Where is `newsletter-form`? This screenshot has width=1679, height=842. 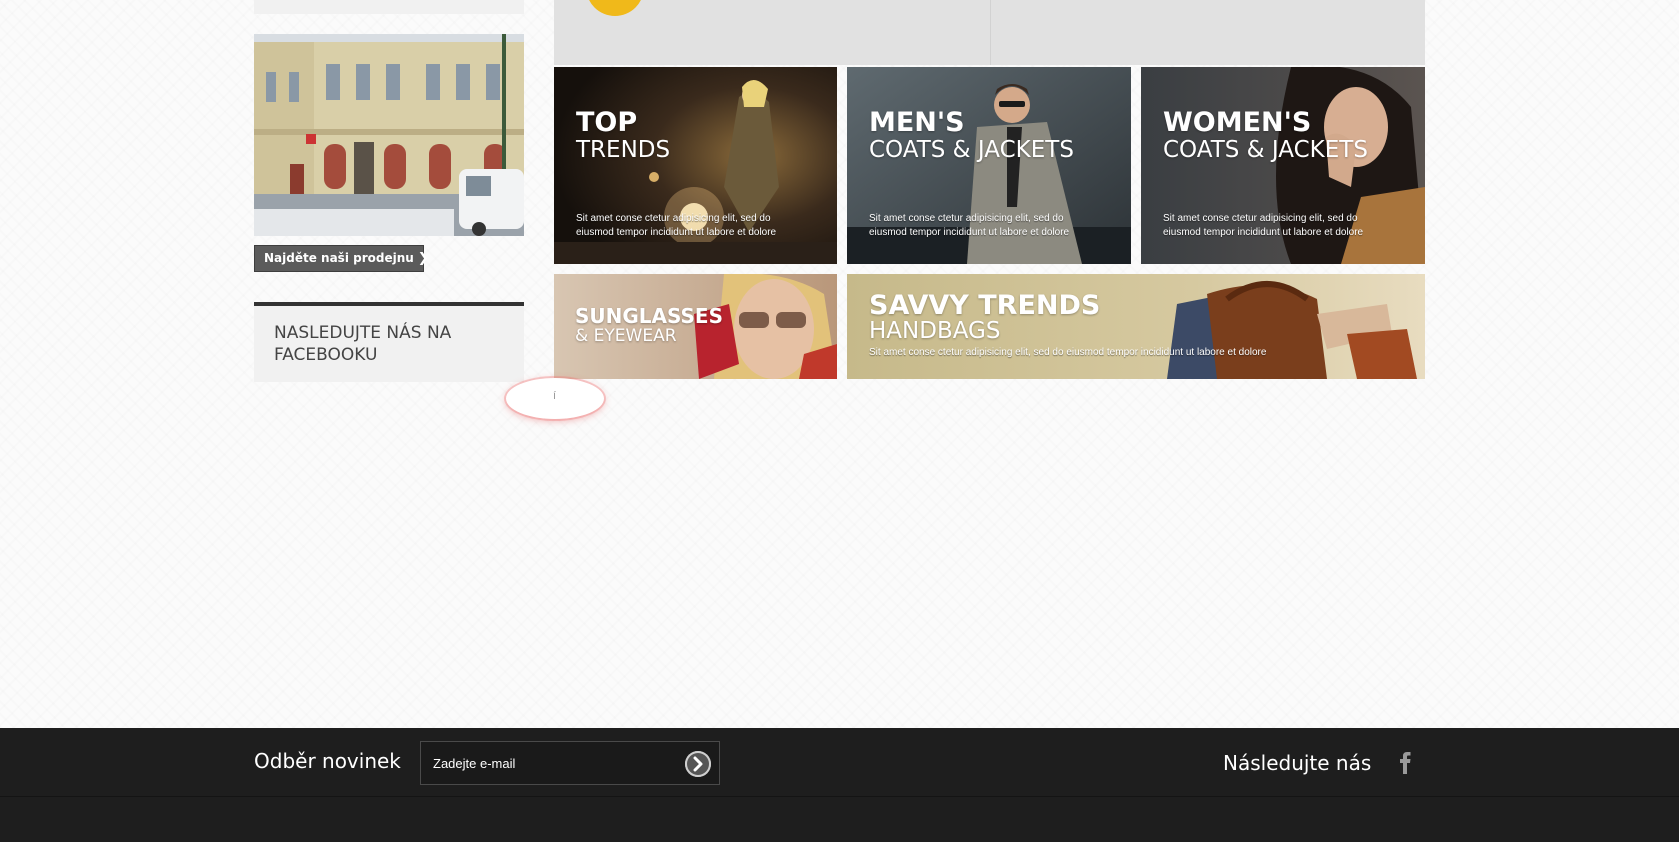
newsletter-form is located at coordinates (570, 763).